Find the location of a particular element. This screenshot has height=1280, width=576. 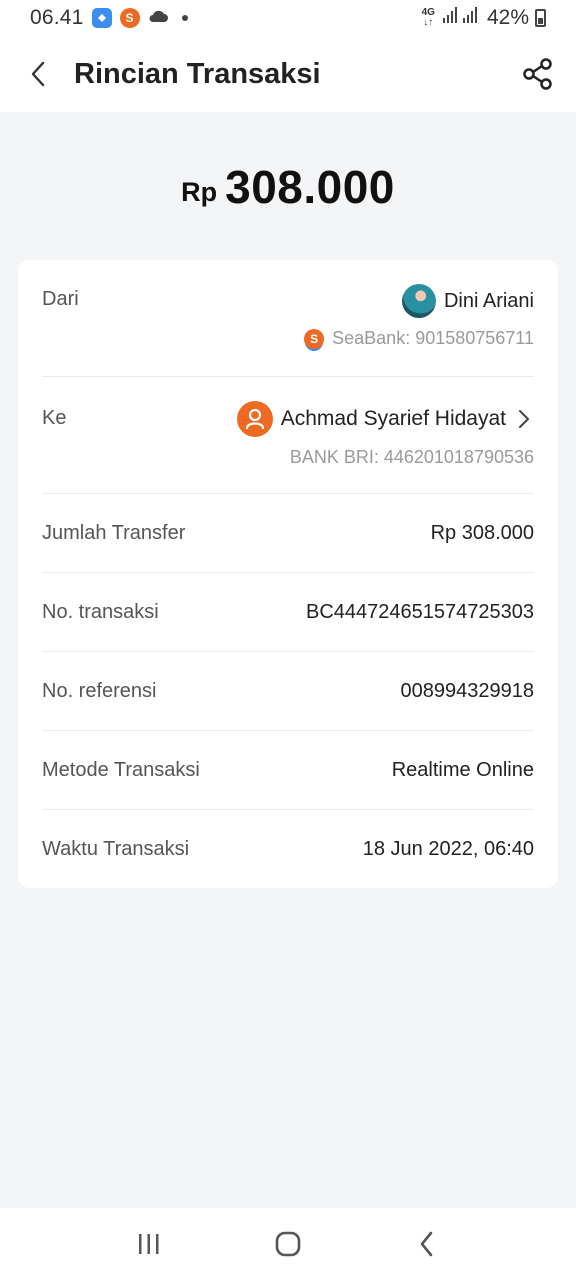

signal-icon is located at coordinates (461, 18).